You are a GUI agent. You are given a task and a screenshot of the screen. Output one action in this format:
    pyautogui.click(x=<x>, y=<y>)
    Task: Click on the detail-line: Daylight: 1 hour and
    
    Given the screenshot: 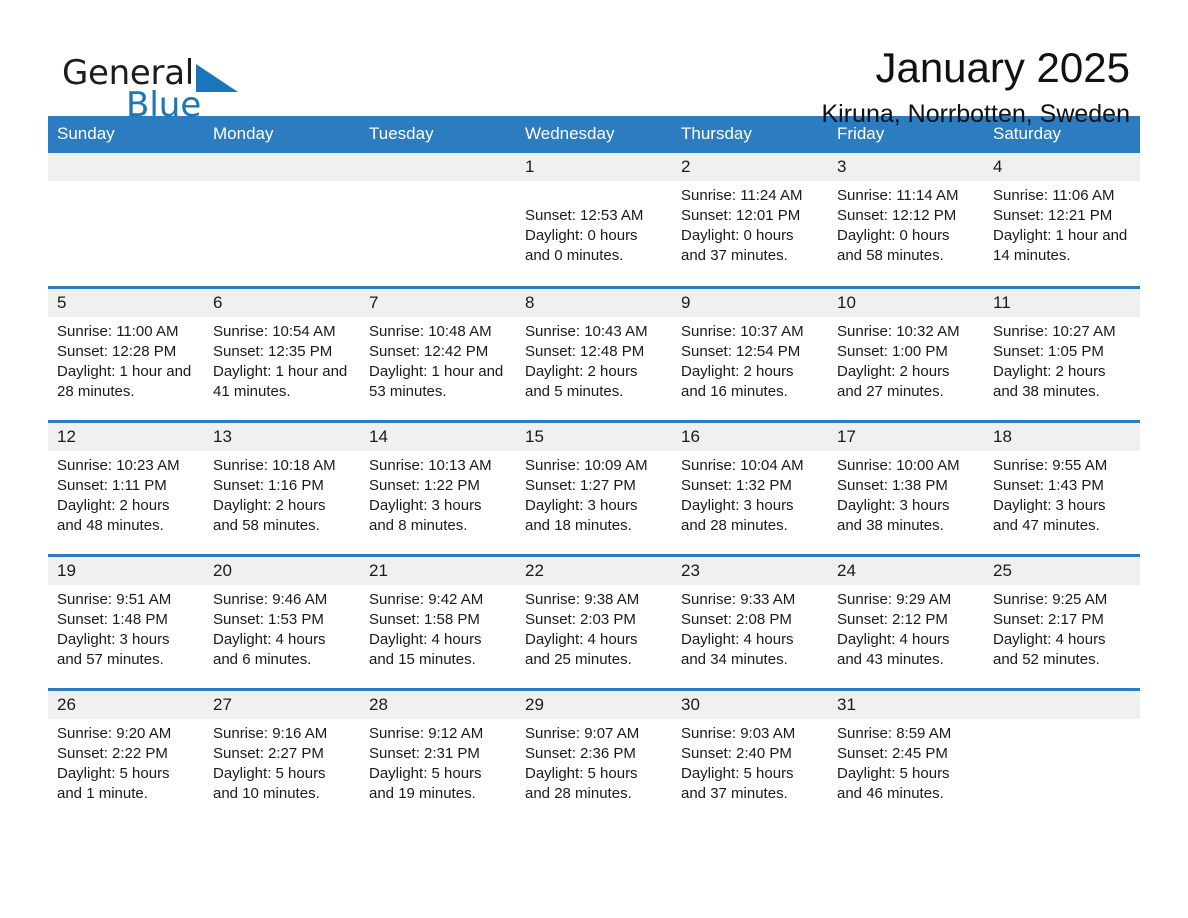 What is the action you would take?
    pyautogui.click(x=124, y=371)
    